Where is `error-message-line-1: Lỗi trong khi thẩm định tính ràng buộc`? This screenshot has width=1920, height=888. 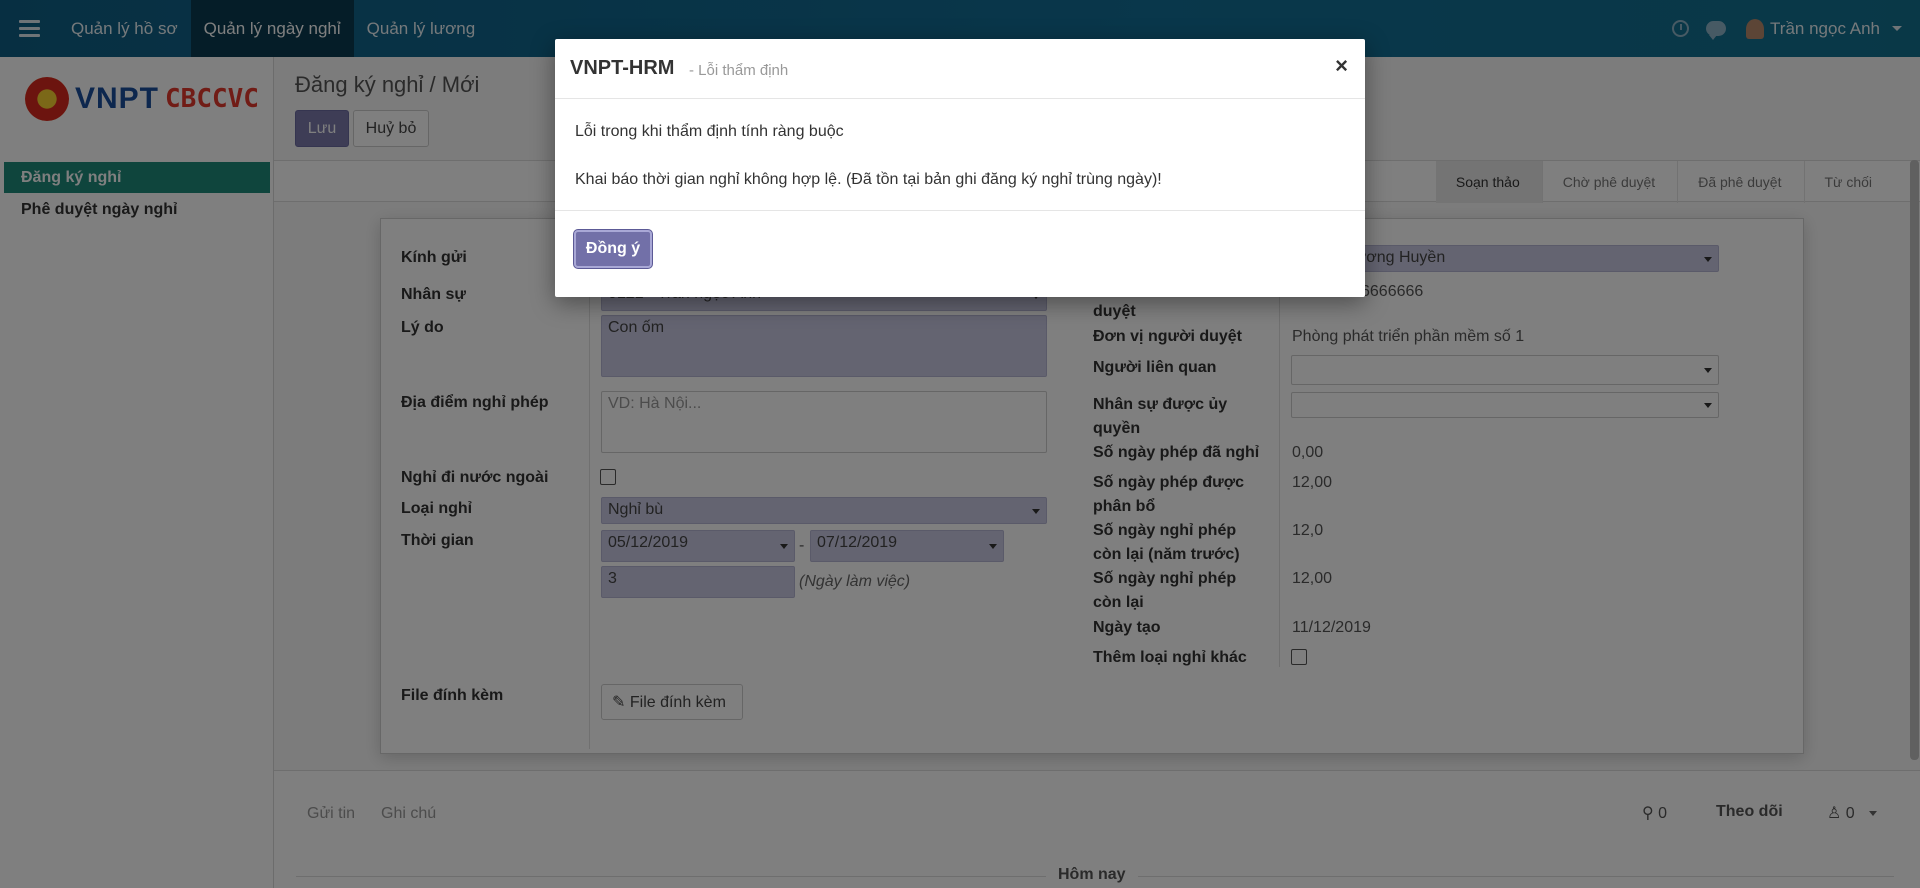
error-message-line-1: Lỗi trong khi thẩm định tính ràng buộc is located at coordinates (709, 131).